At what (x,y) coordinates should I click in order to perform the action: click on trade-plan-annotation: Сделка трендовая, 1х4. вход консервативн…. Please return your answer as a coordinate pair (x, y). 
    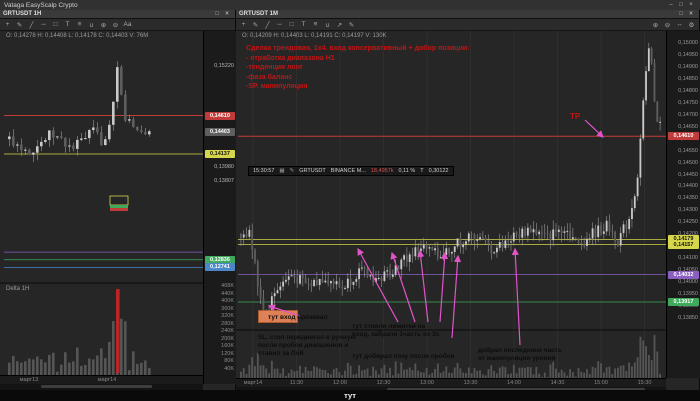
    Looking at the image, I should click on (358, 67).